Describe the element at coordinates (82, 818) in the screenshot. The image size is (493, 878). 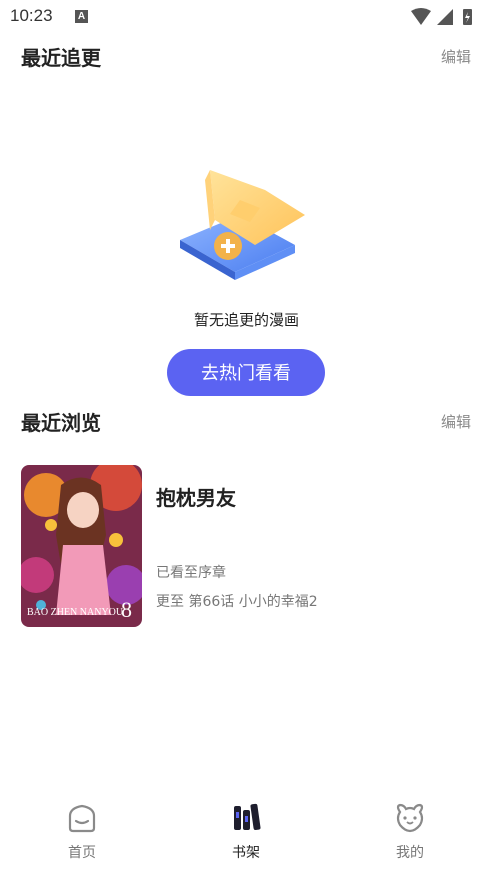
I see `home-icon` at that location.